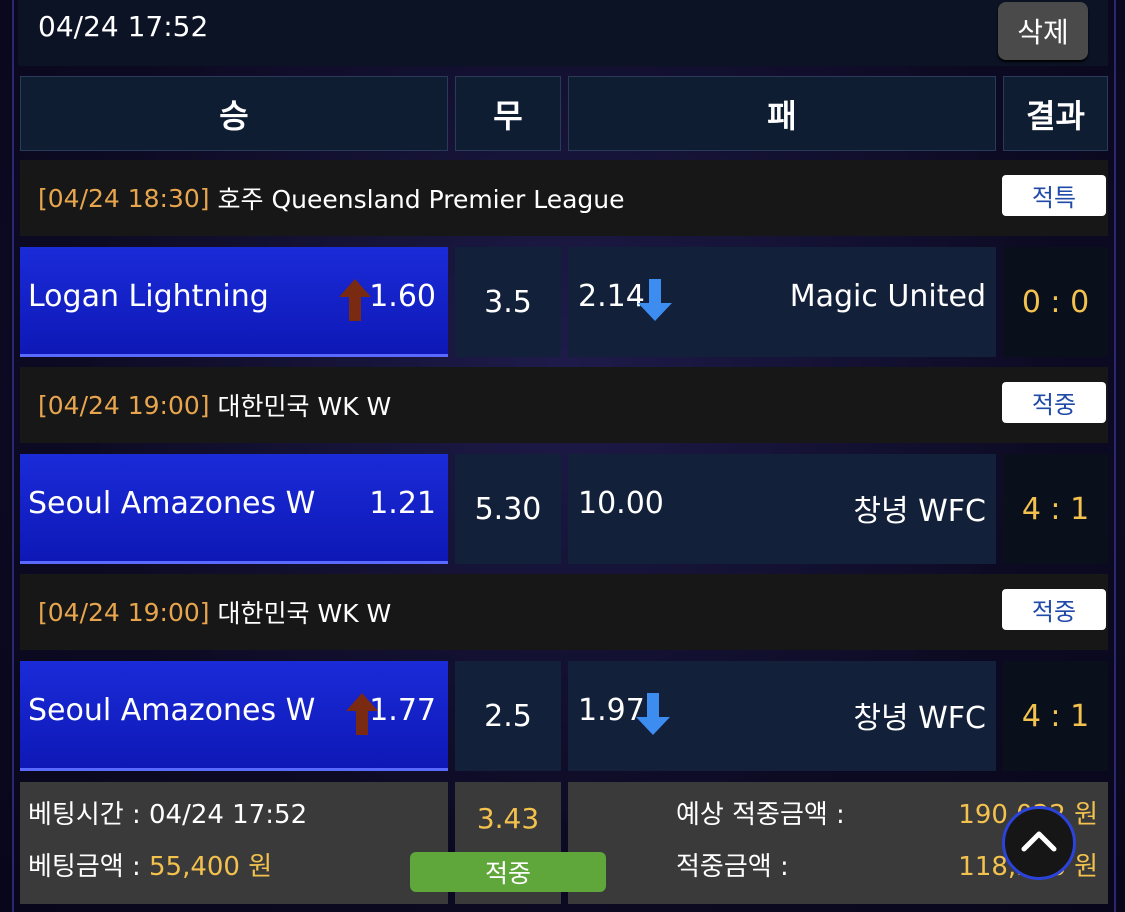  I want to click on draw-odd-cell: 5.30, so click(508, 509).